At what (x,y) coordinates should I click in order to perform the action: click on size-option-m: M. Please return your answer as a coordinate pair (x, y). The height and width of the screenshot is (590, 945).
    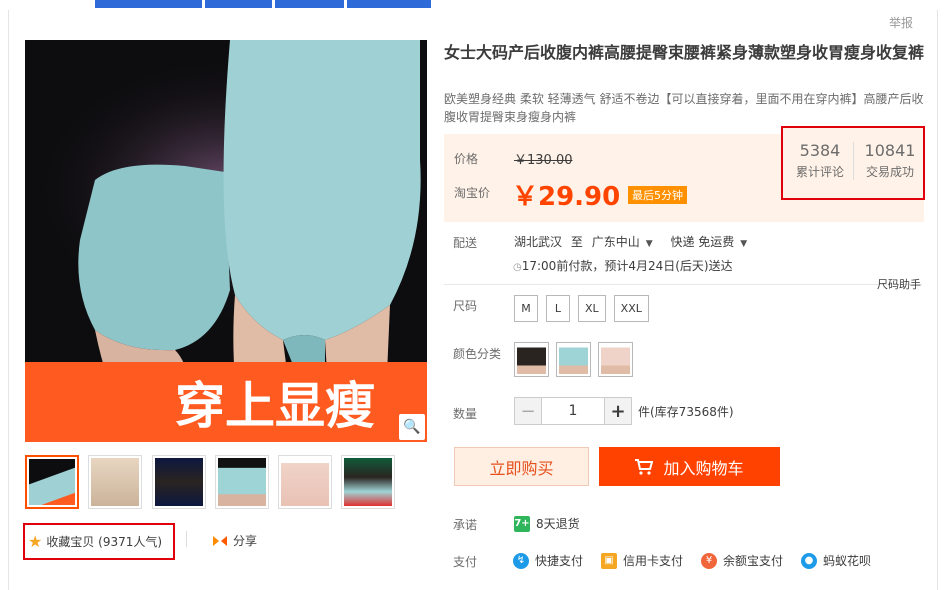
    Looking at the image, I should click on (526, 308).